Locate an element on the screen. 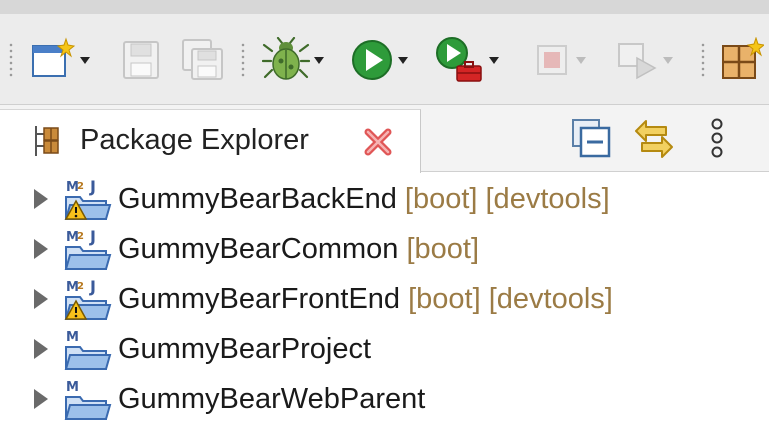 The height and width of the screenshot is (425, 769). tree-row-project: M 2 J GummyBearCommon [boot] is located at coordinates (384, 250).